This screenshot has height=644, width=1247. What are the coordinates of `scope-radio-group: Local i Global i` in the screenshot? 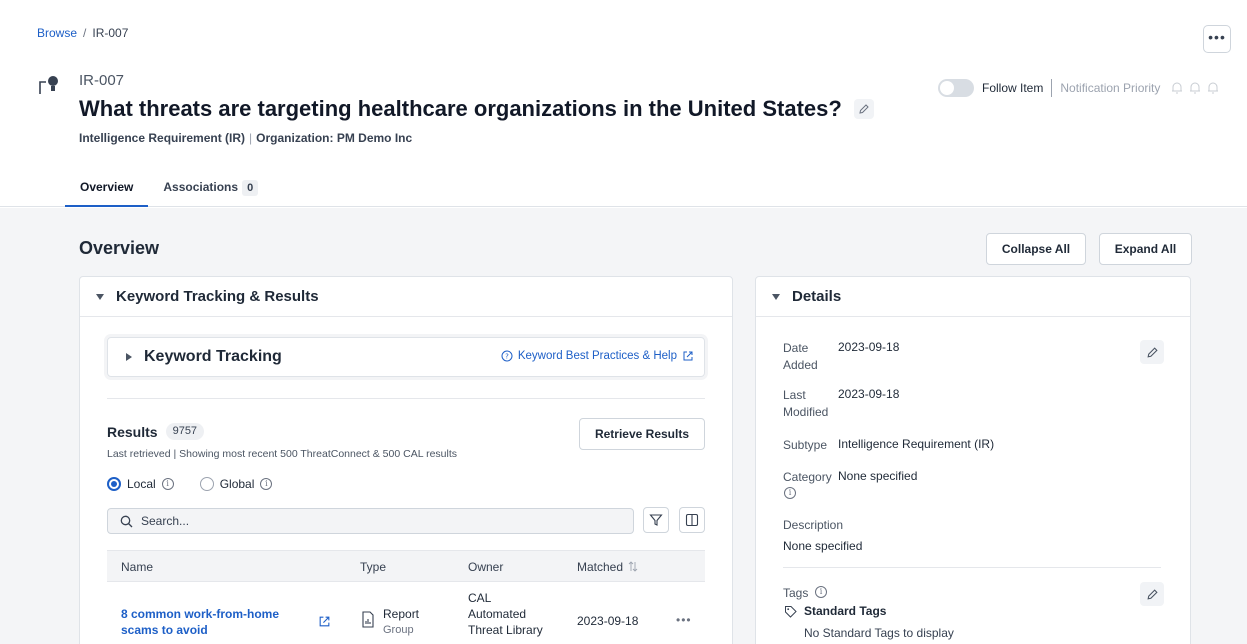 It's located at (190, 484).